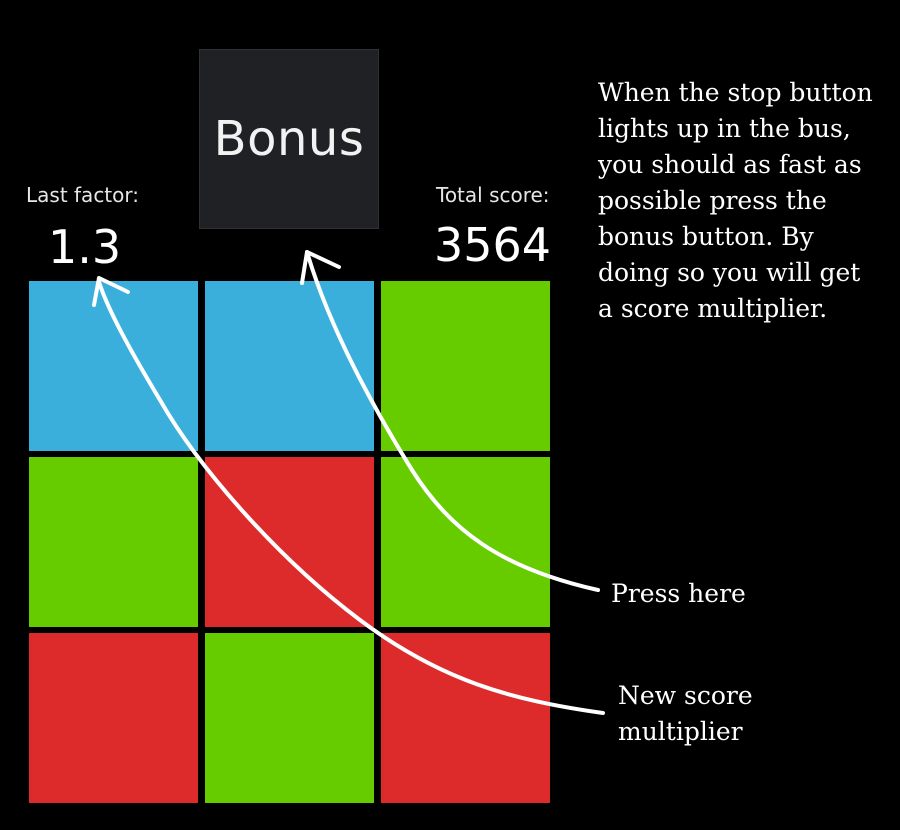 The height and width of the screenshot is (830, 900). I want to click on total-score-value: 3564, so click(493, 245).